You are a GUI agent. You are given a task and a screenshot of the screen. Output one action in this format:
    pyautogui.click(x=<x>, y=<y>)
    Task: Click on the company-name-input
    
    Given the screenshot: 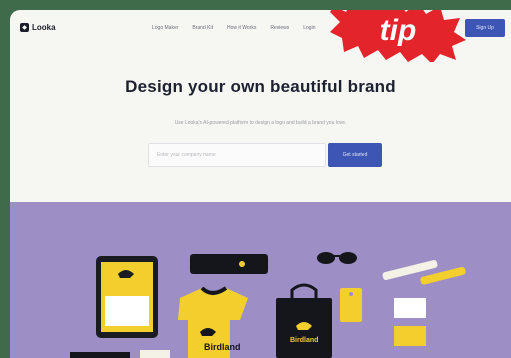 What is the action you would take?
    pyautogui.click(x=237, y=155)
    